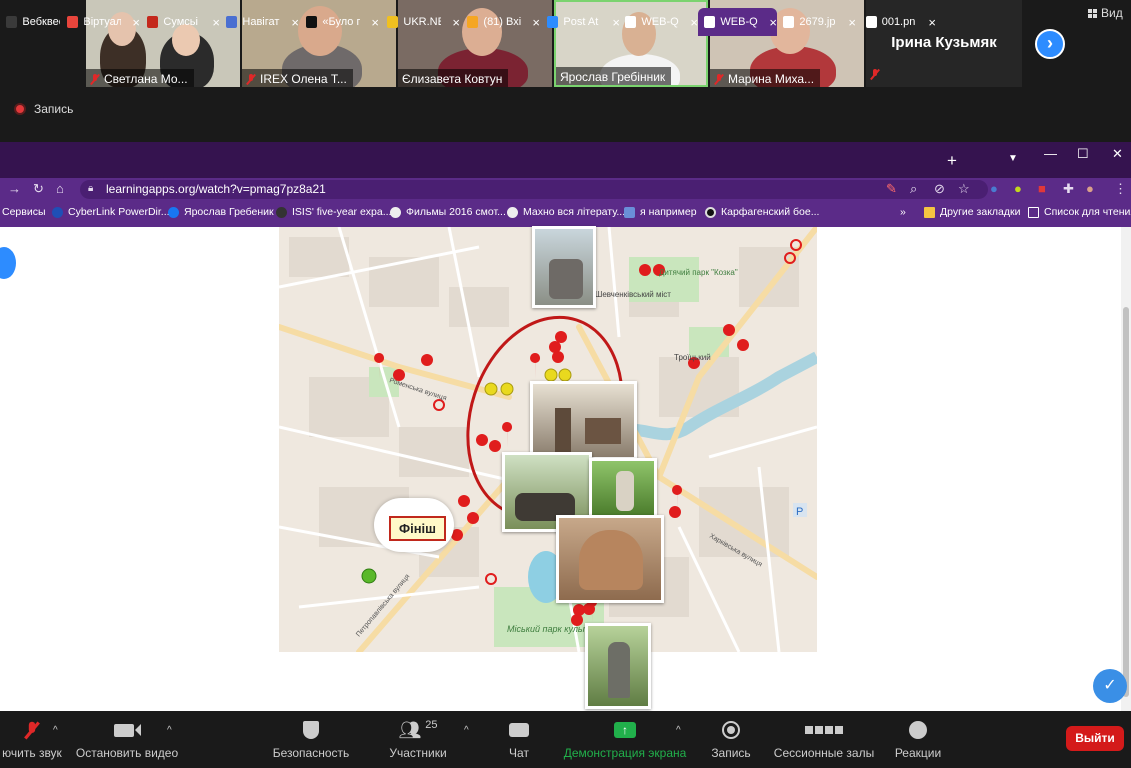 This screenshot has height=768, width=1131. Describe the element at coordinates (1126, 502) in the screenshot. I see `scrollbar-thumb` at that location.